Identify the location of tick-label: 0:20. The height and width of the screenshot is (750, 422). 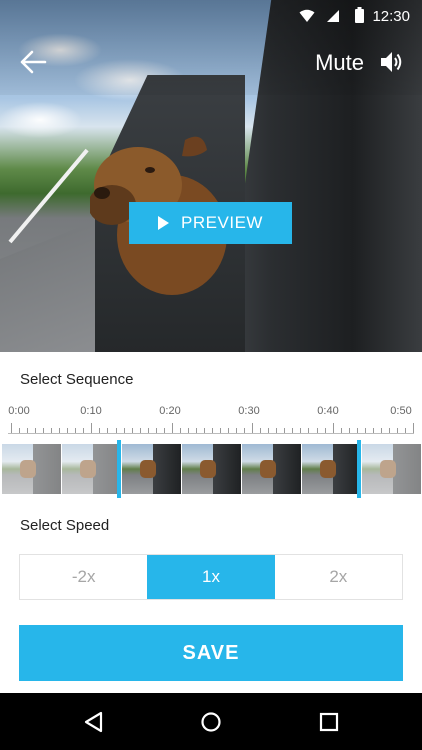
(170, 411).